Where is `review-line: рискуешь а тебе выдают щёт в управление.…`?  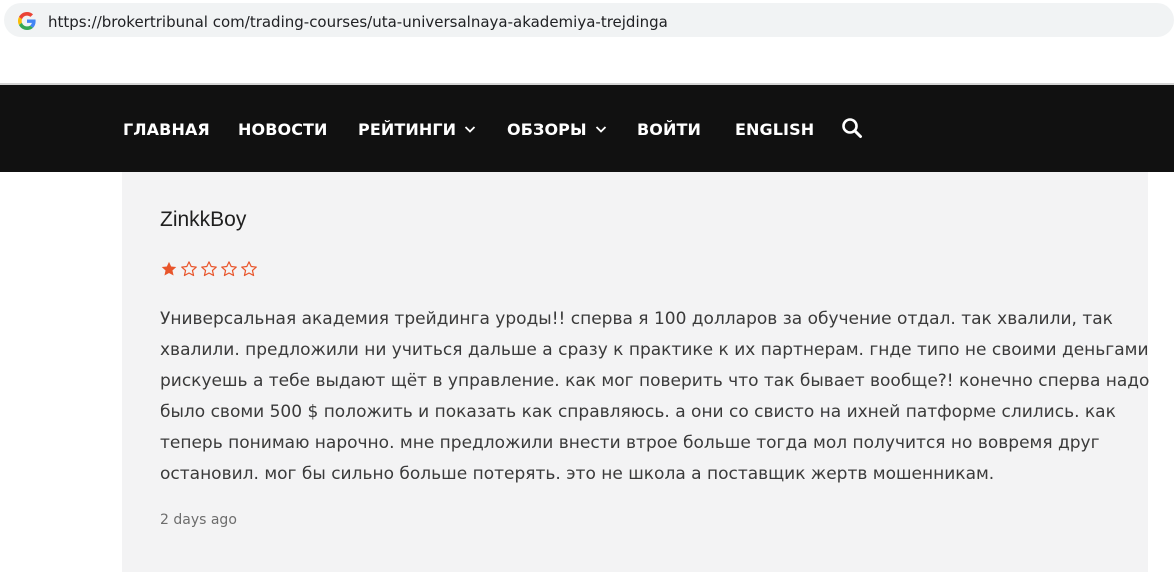 review-line: рискуешь а тебе выдают щёт в управление.… is located at coordinates (655, 381).